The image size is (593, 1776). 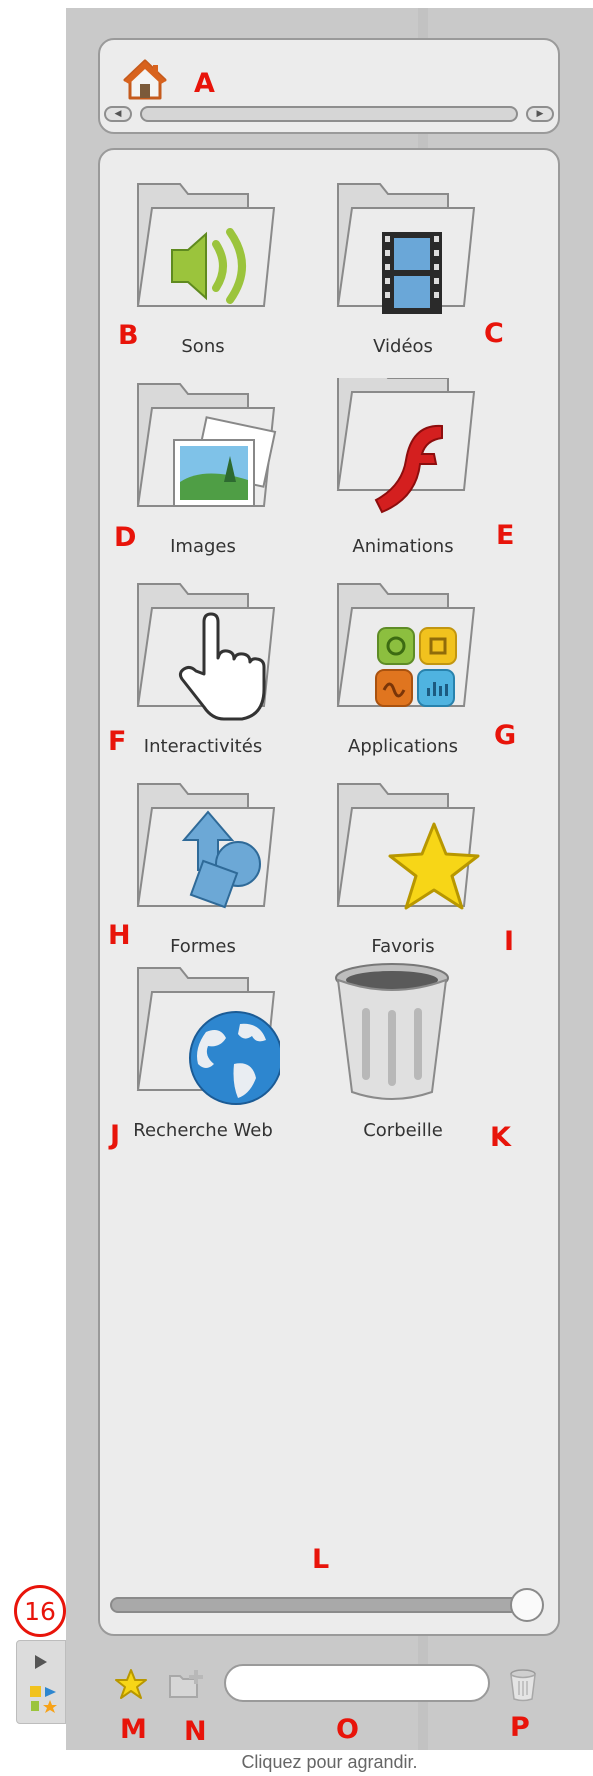 What do you see at coordinates (403, 1130) in the screenshot?
I see `folder-label: Corbeille` at bounding box center [403, 1130].